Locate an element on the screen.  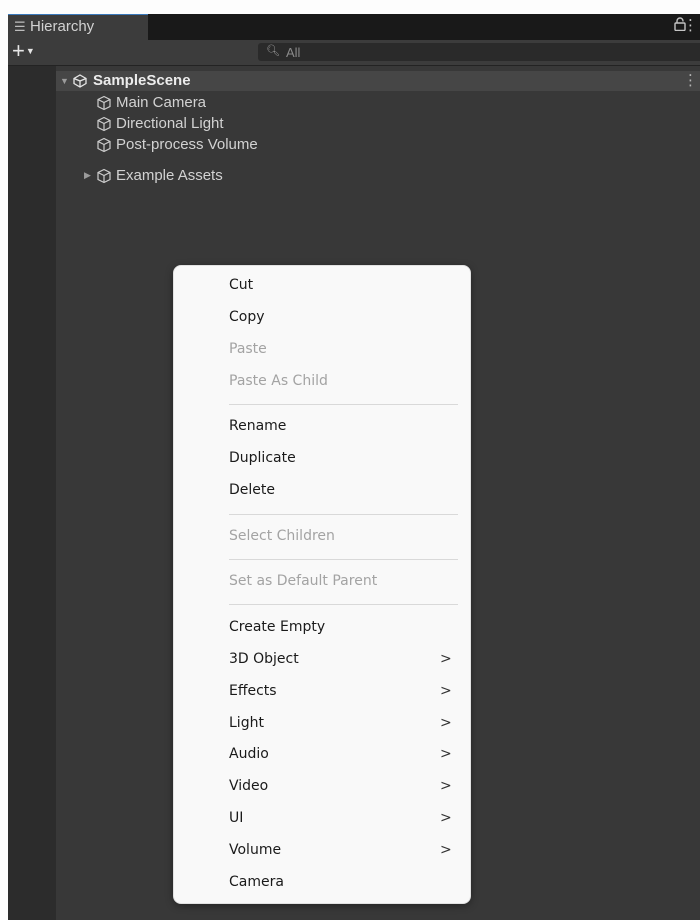
menu-item-label: Duplicate is located at coordinates (262, 458).